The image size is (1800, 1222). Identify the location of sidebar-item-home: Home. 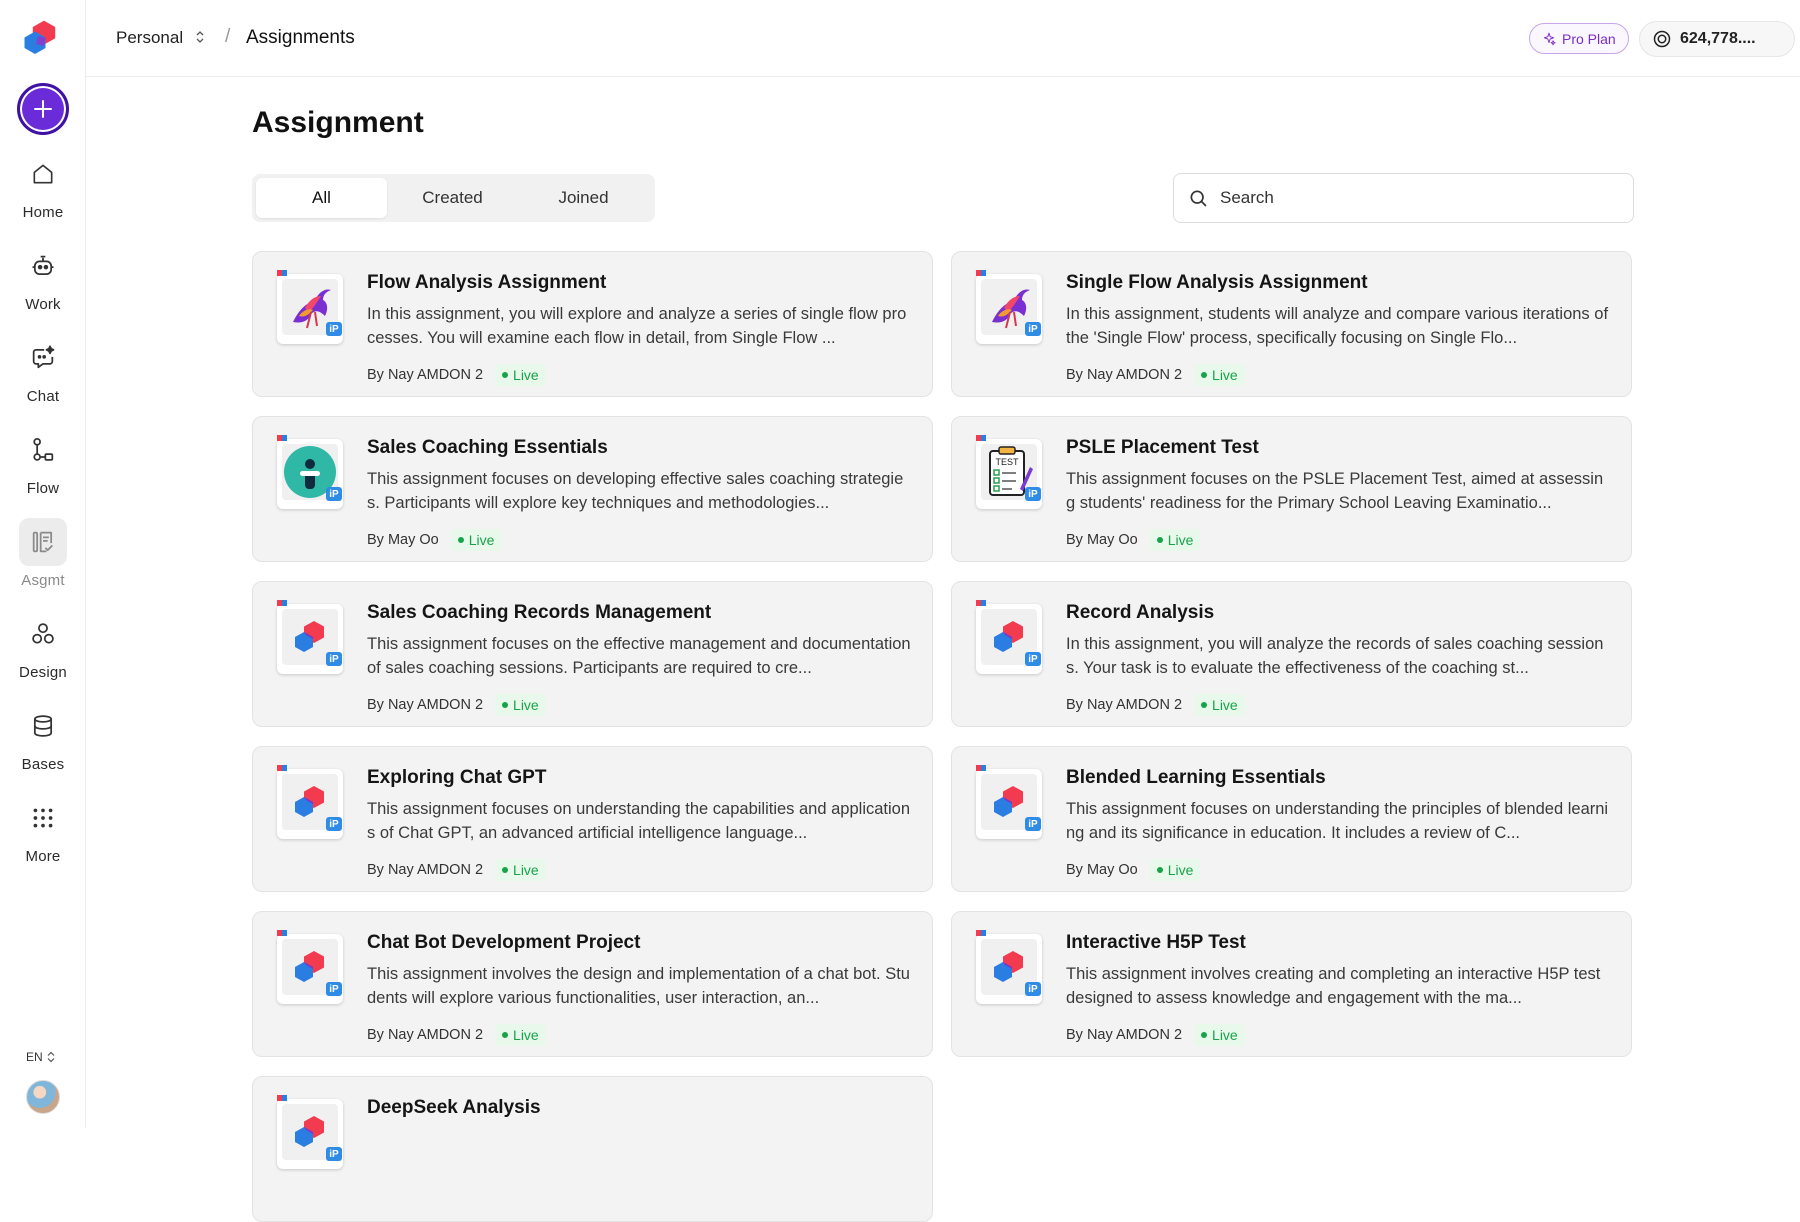
(43, 190).